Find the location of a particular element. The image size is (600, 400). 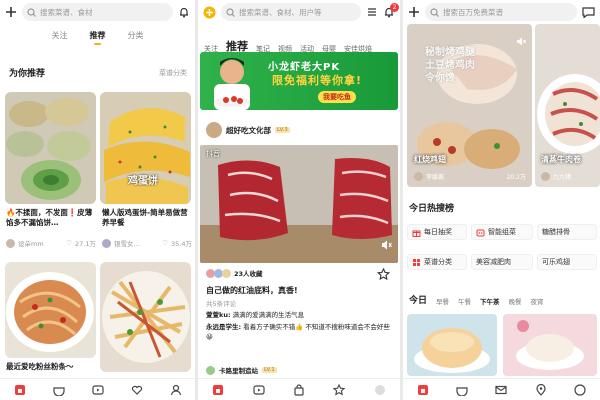

tab-late-night: 夜宵 is located at coordinates (537, 301).